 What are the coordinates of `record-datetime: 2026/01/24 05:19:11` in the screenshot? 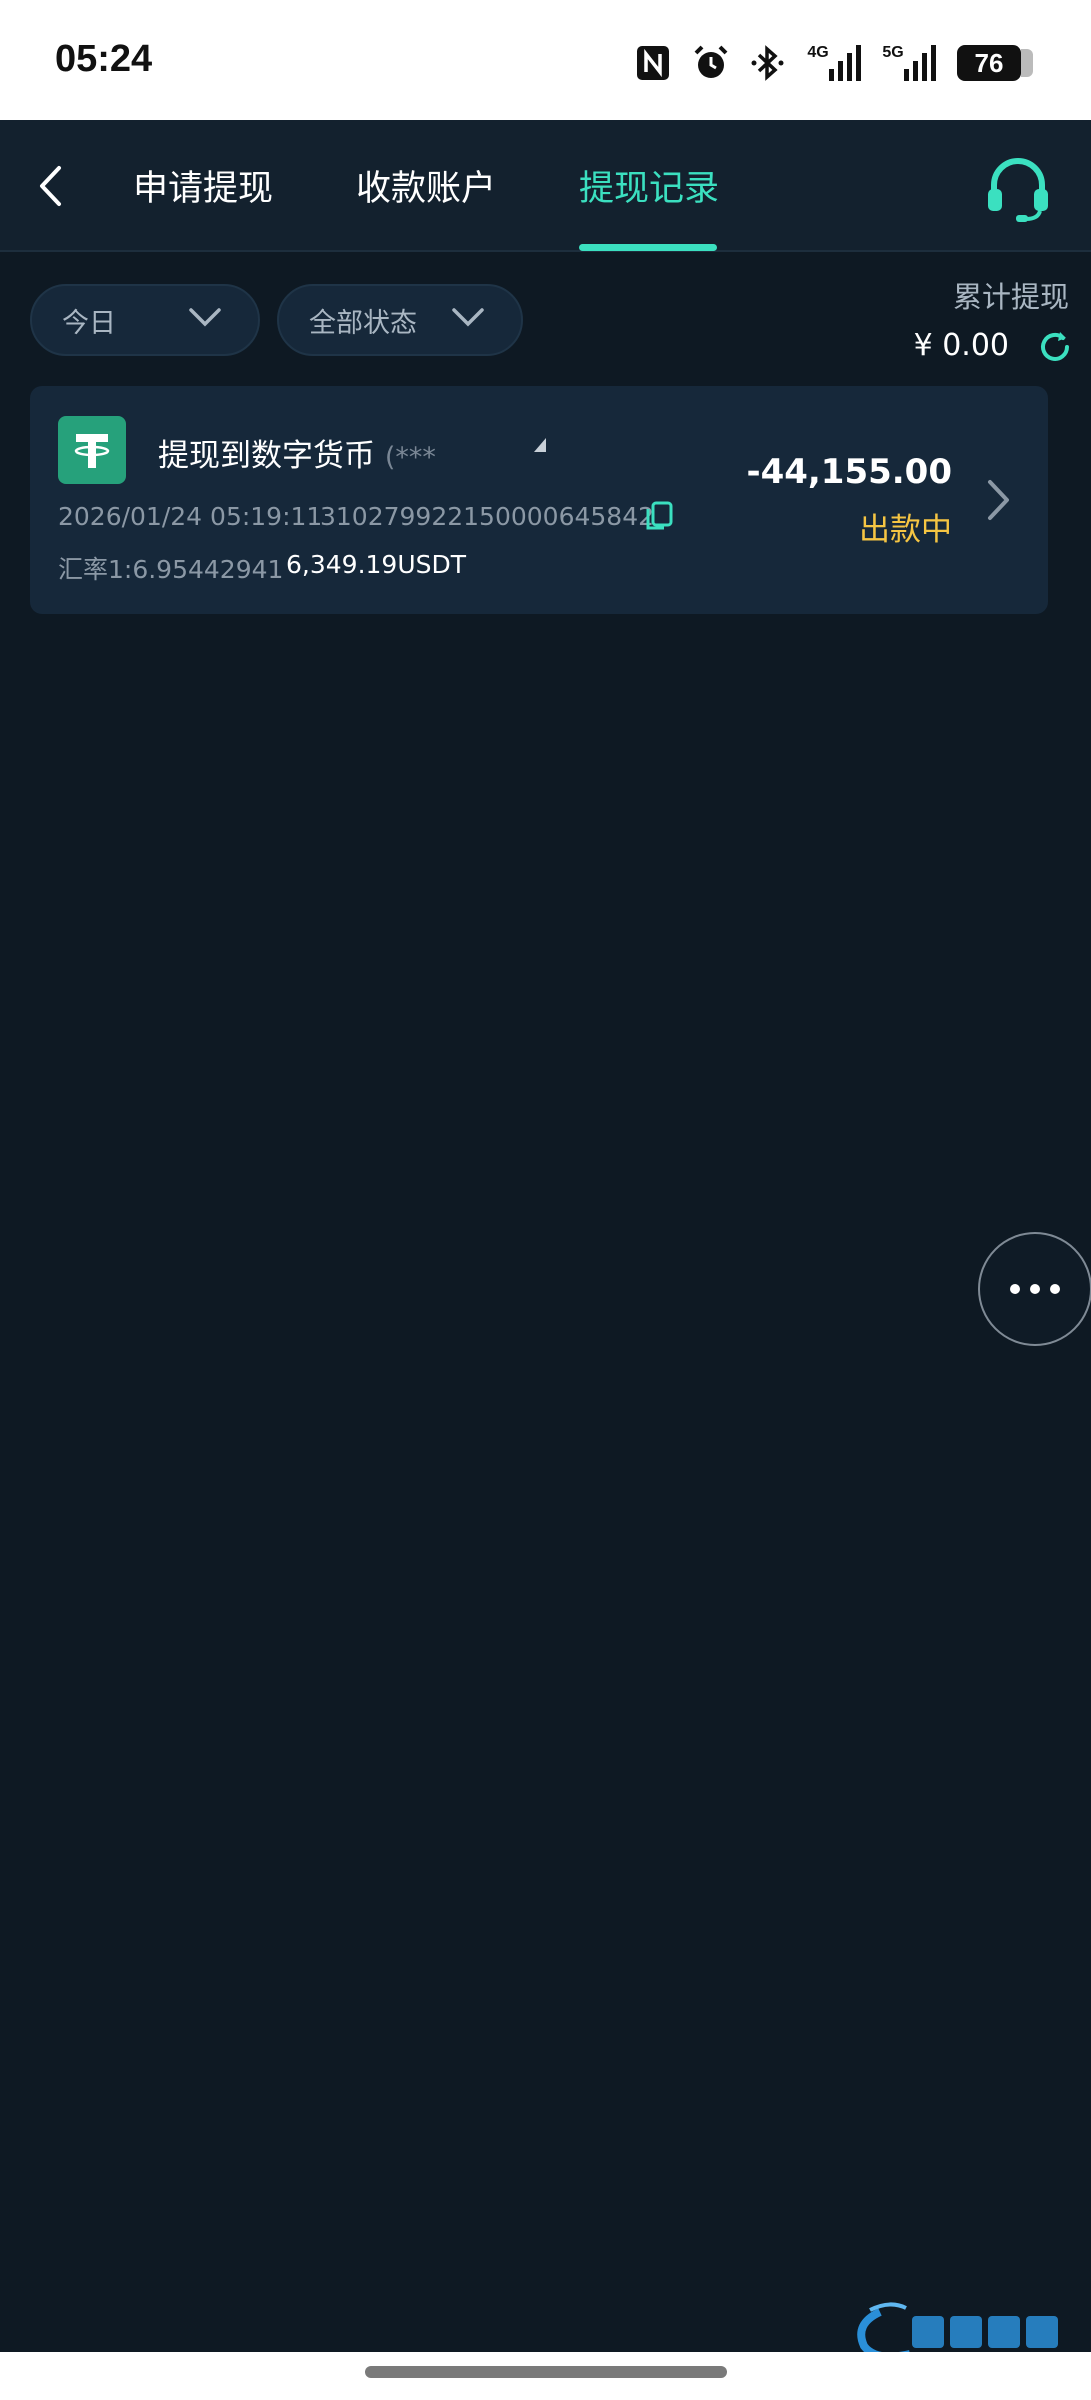 It's located at (190, 516).